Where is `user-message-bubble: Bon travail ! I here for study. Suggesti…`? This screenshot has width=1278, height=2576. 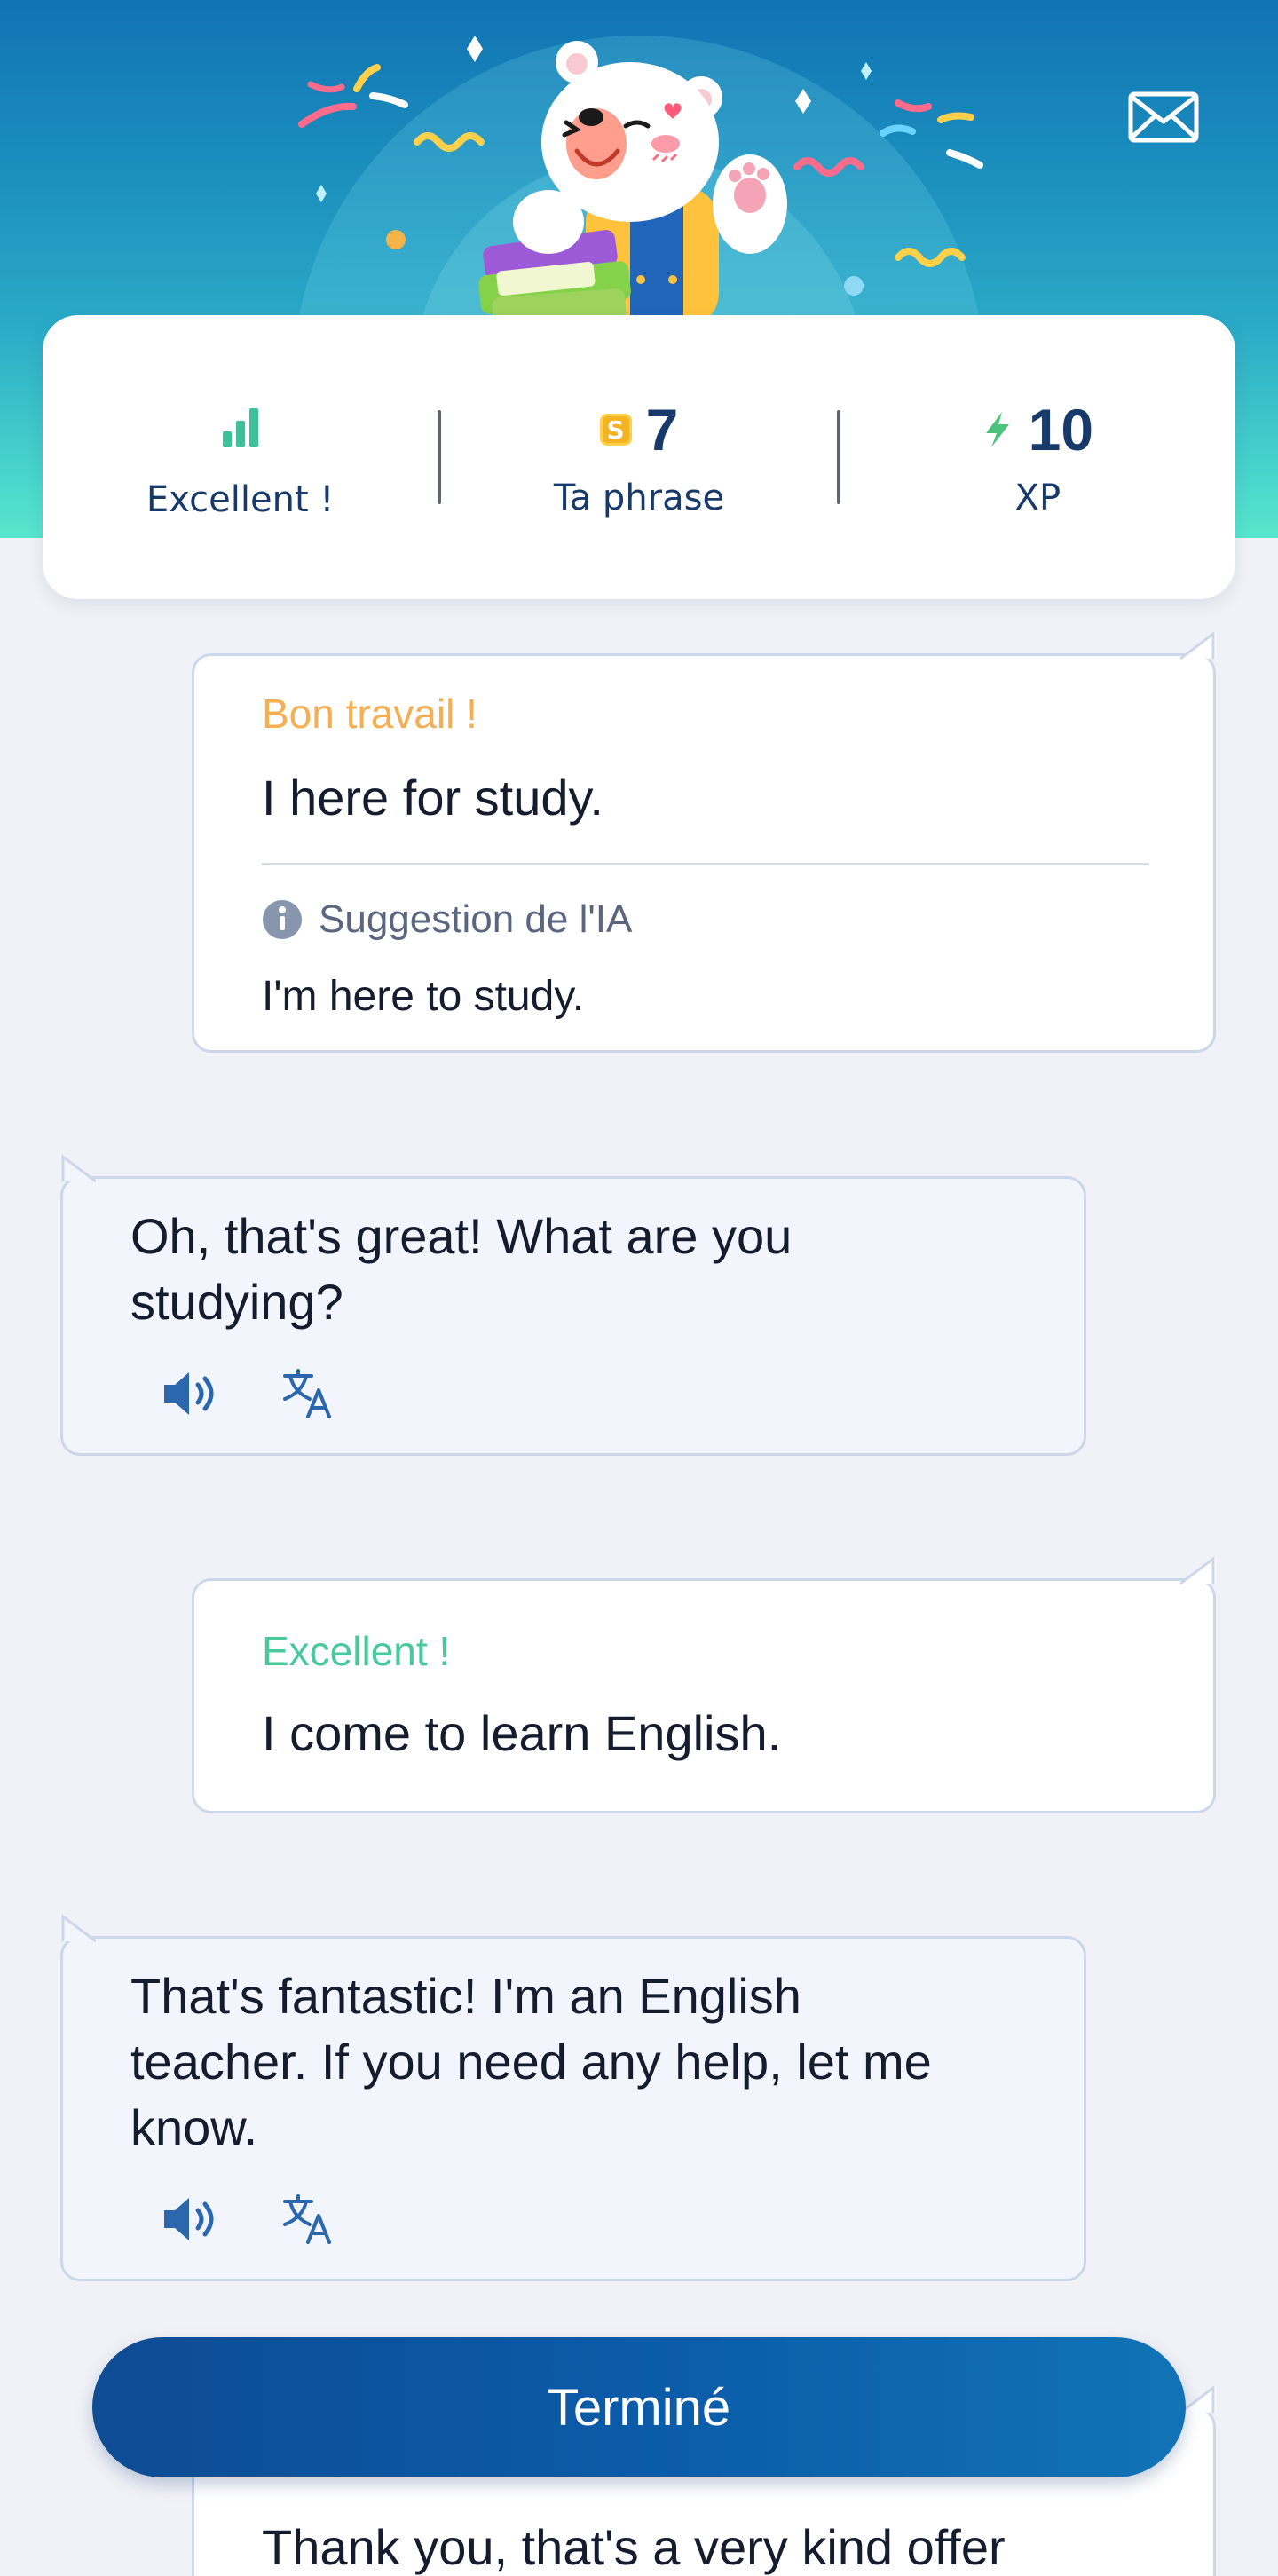
user-message-bubble: Bon travail ! I here for study. Suggesti… is located at coordinates (704, 842).